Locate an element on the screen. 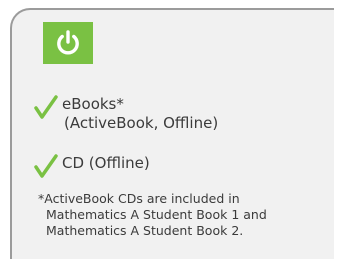 The image size is (339, 262). feature-ebooks: eBooks* (ActiveBook, Offline) is located at coordinates (126, 114).